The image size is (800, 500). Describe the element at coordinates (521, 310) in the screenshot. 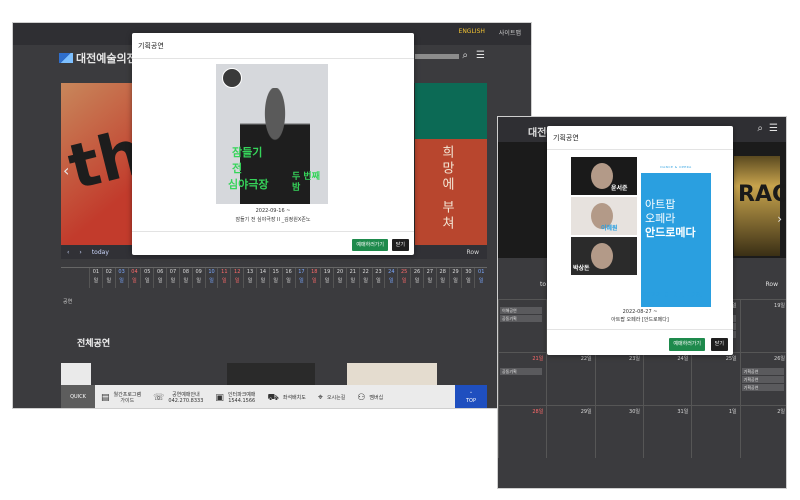

I see `calendar-event: 이해공연` at that location.